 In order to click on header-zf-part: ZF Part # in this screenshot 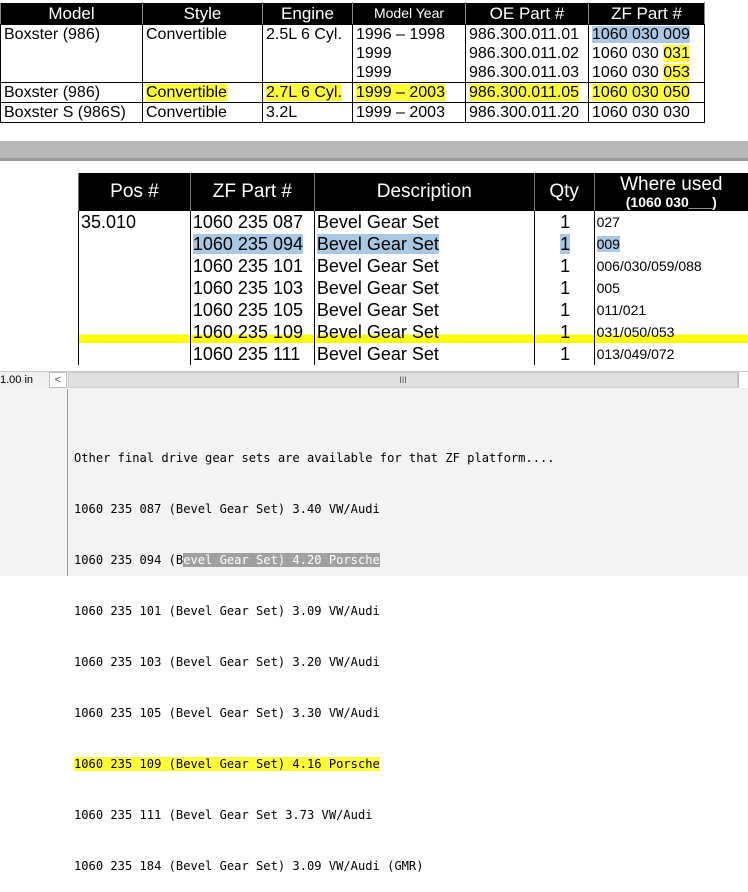, I will do `click(252, 192)`.